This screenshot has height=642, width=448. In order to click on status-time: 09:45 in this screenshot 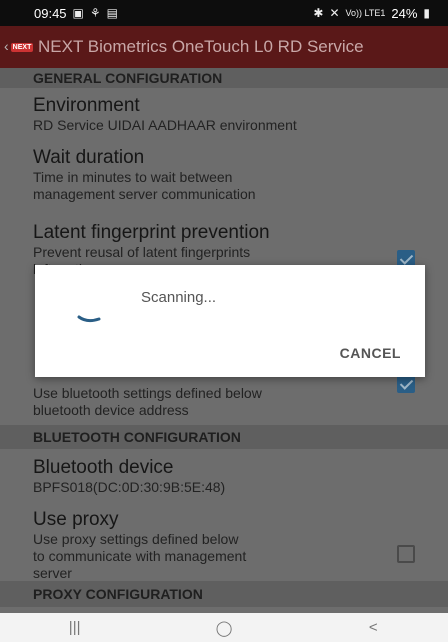, I will do `click(50, 13)`.